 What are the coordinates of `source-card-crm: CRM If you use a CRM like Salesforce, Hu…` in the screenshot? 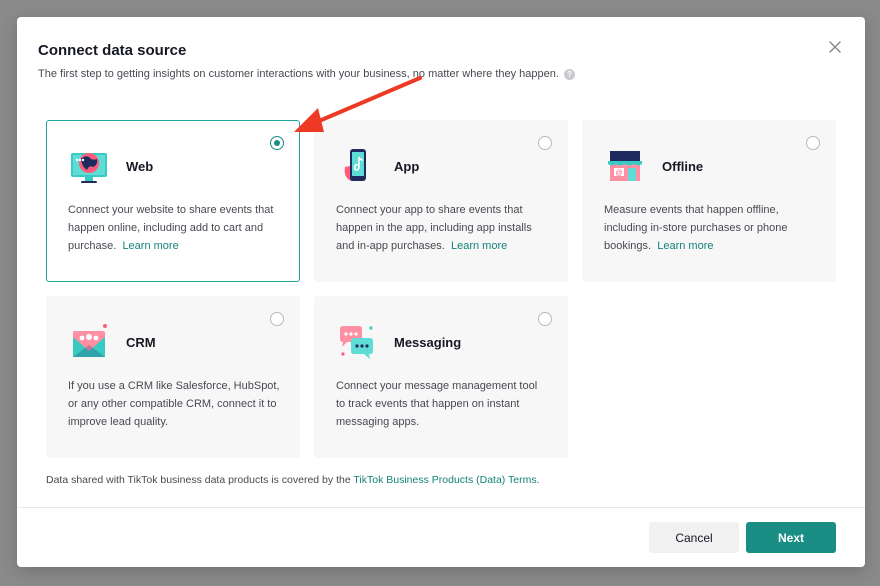 It's located at (173, 377).